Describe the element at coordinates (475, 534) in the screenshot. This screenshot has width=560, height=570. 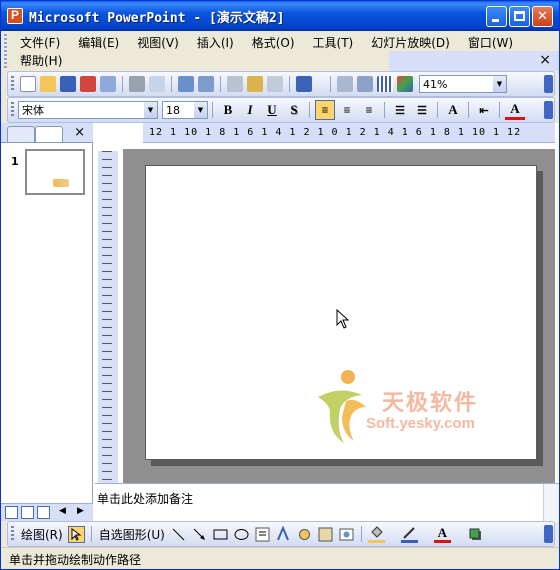
I see `shadow-style-button` at that location.